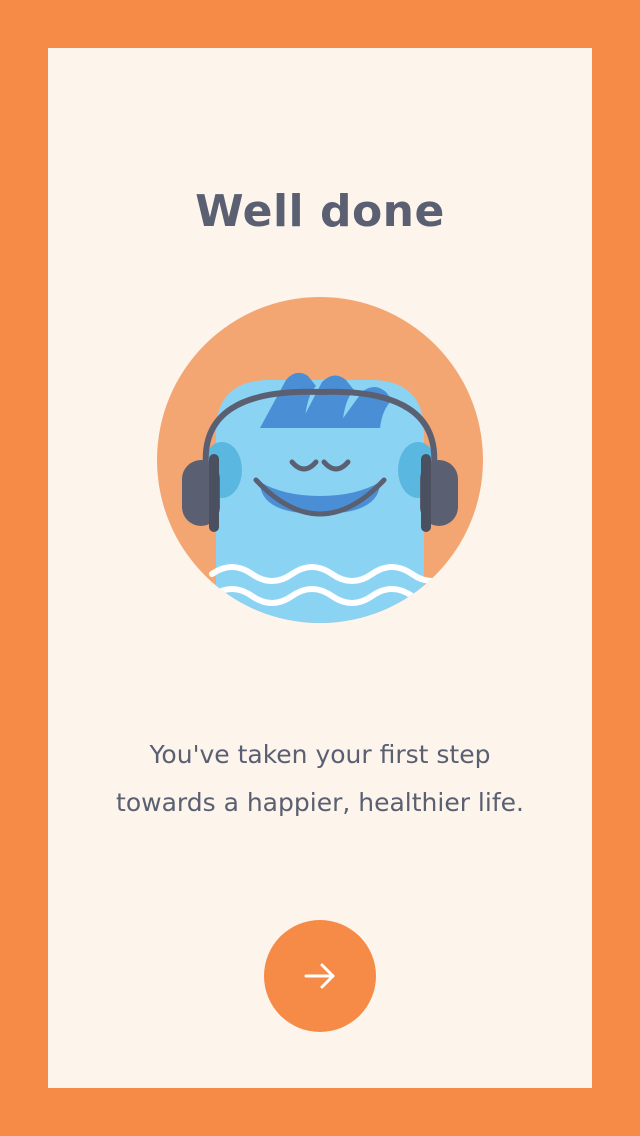 Image resolution: width=640 pixels, height=1136 pixels. I want to click on page-title: Well done, so click(320, 211).